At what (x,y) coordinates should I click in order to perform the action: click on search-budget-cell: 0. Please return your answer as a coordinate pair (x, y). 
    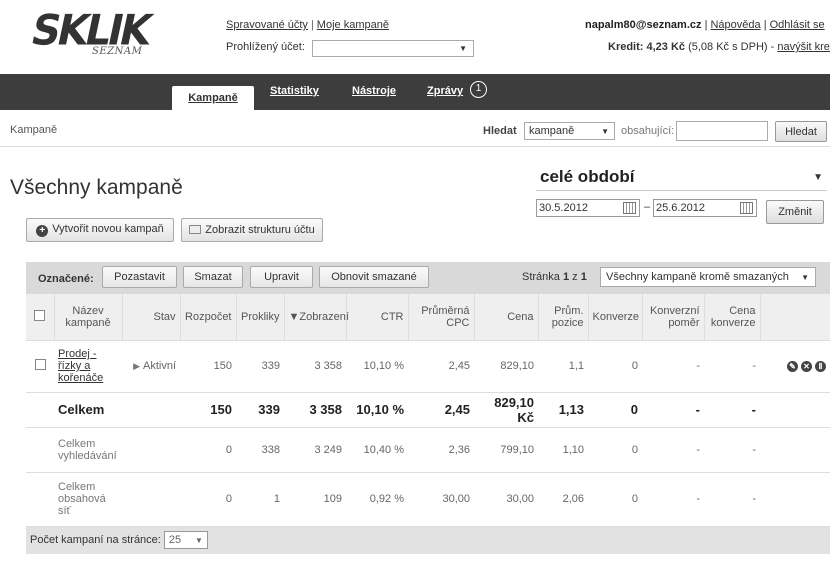
    Looking at the image, I should click on (208, 450).